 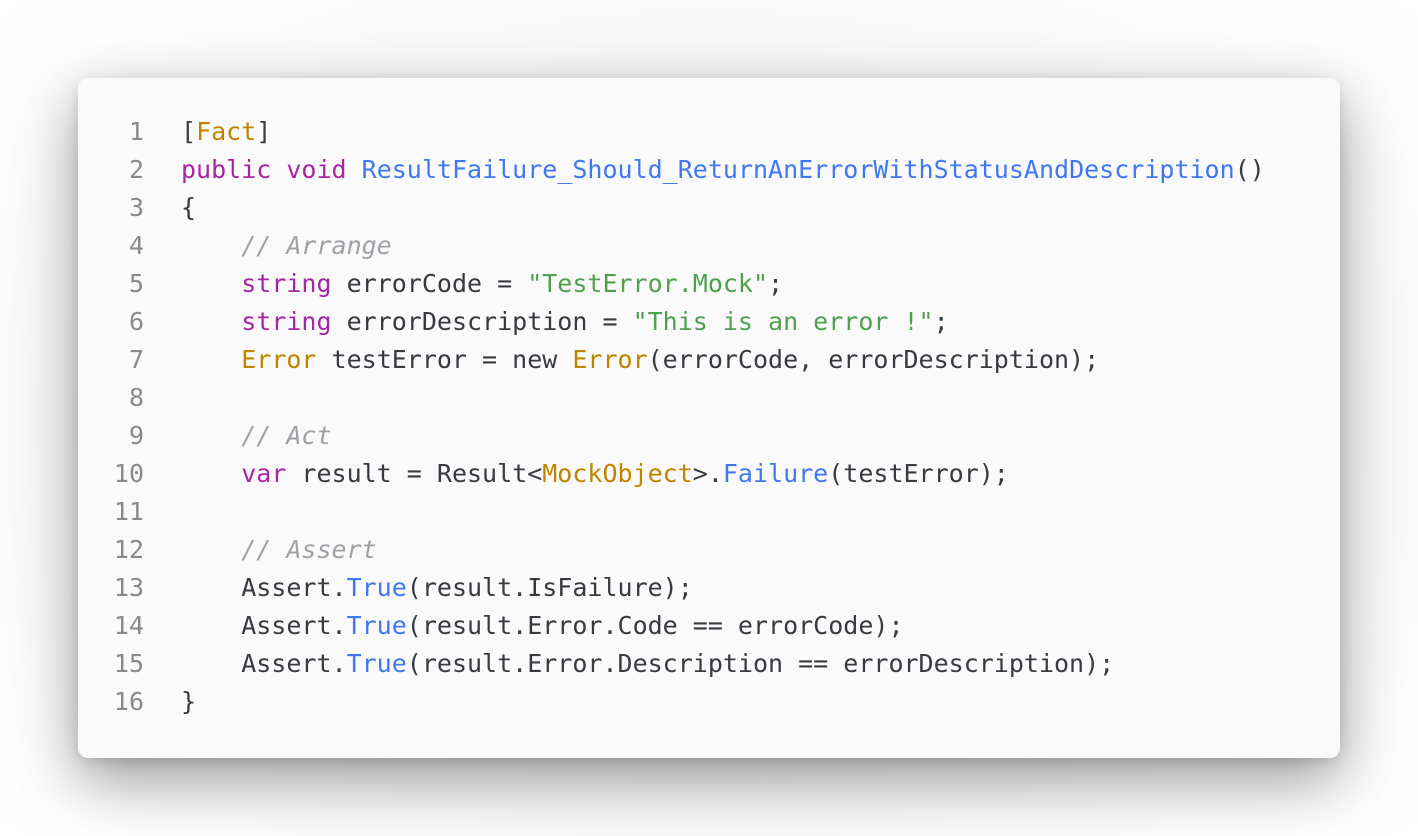 What do you see at coordinates (128, 473) in the screenshot?
I see `line-number: 10` at bounding box center [128, 473].